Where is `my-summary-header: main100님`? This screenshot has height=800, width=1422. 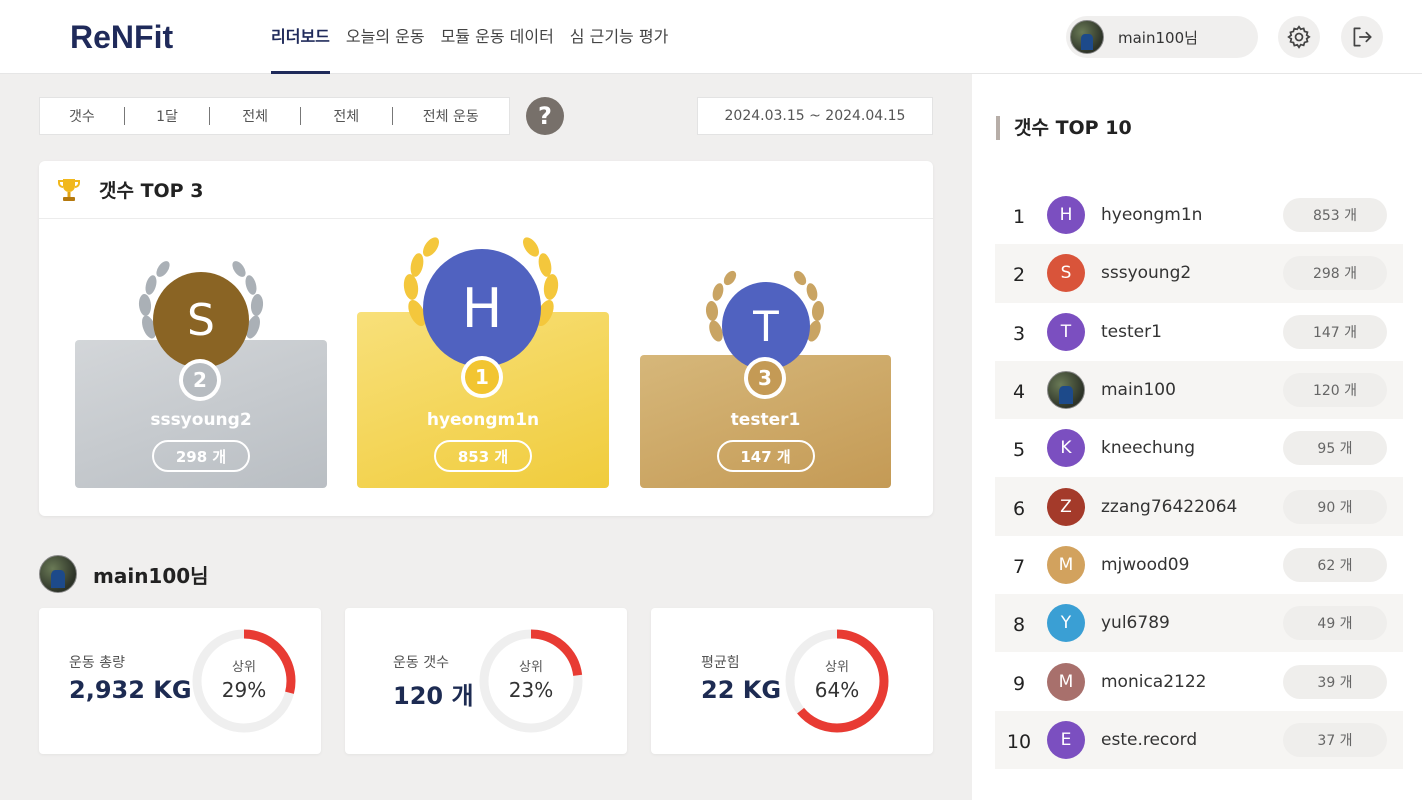 my-summary-header: main100님 is located at coordinates (124, 574).